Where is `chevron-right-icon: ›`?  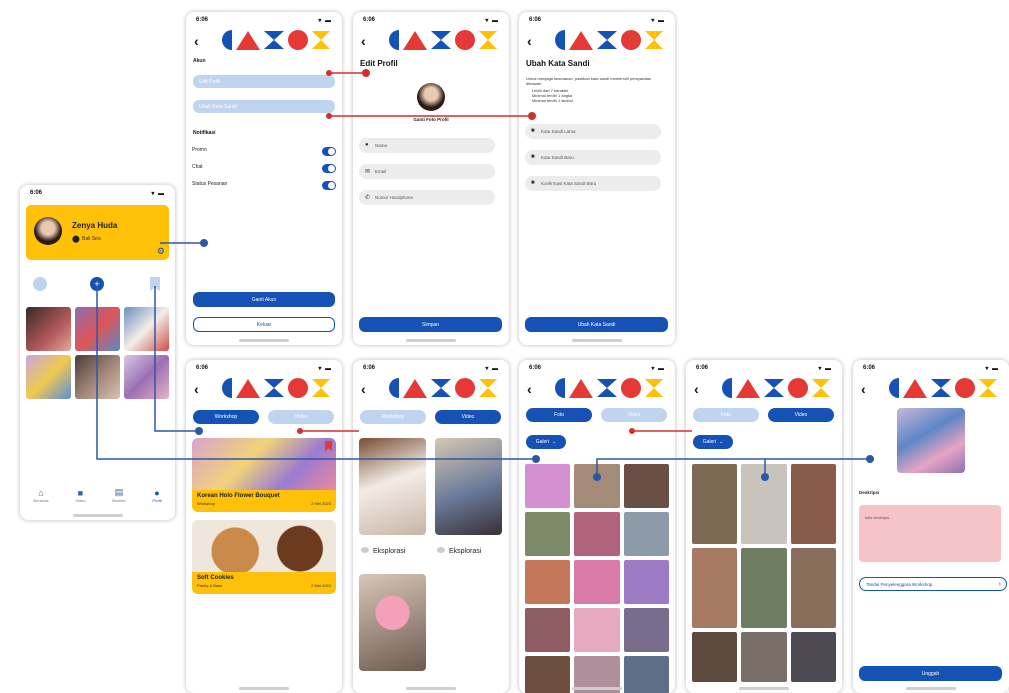 chevron-right-icon: › is located at coordinates (999, 584).